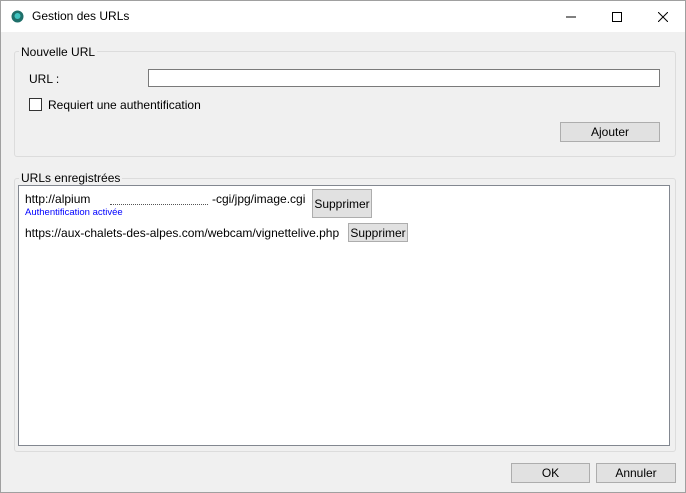 This screenshot has height=493, width=686. What do you see at coordinates (35, 104) in the screenshot?
I see `auth-checkbox` at bounding box center [35, 104].